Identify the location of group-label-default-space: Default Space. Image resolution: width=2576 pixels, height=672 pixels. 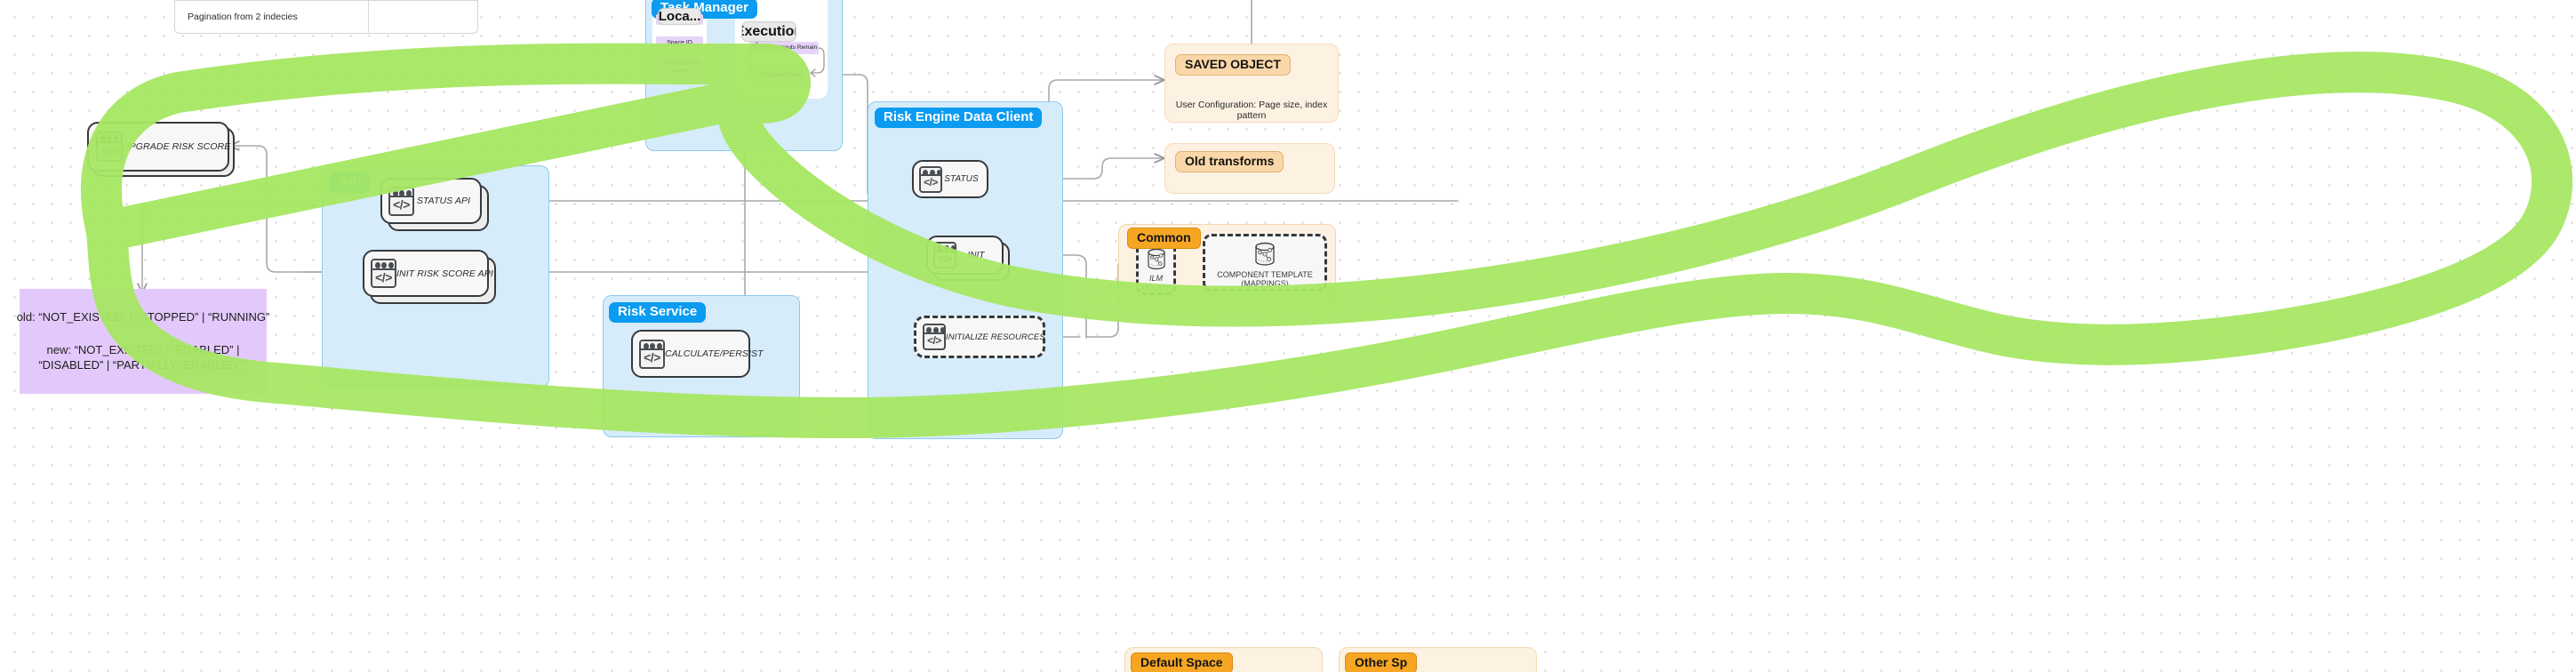
(1182, 662).